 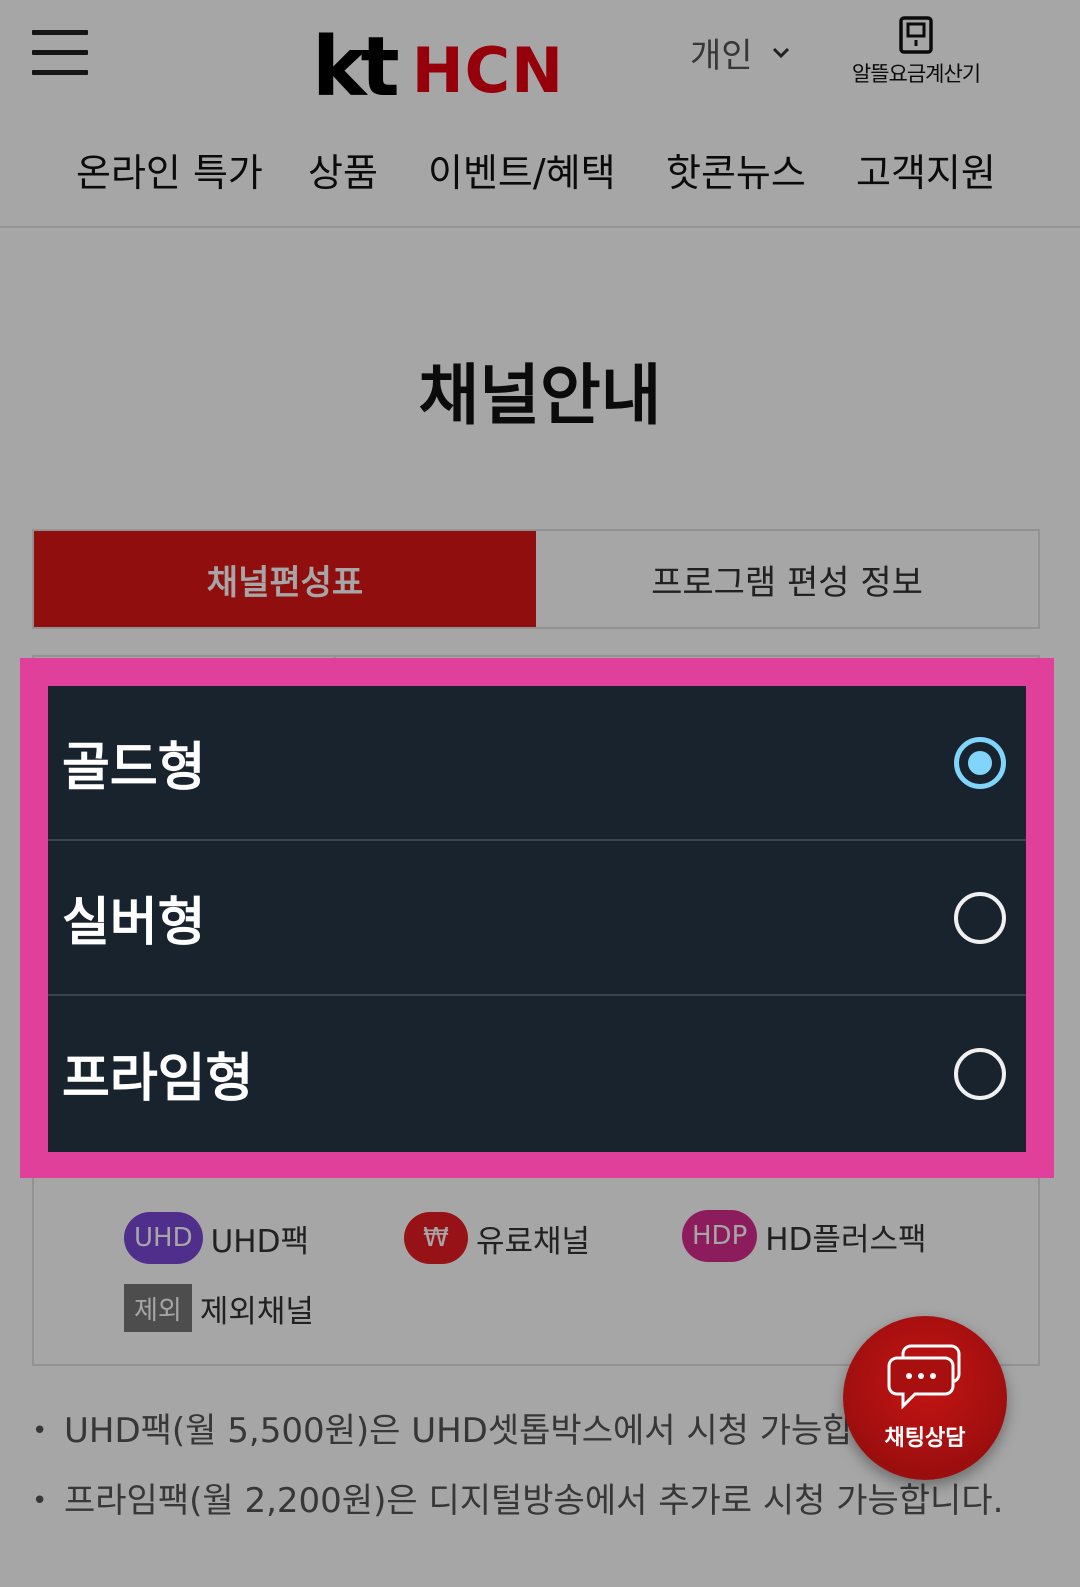 What do you see at coordinates (134, 923) in the screenshot?
I see `option-label: 실버형` at bounding box center [134, 923].